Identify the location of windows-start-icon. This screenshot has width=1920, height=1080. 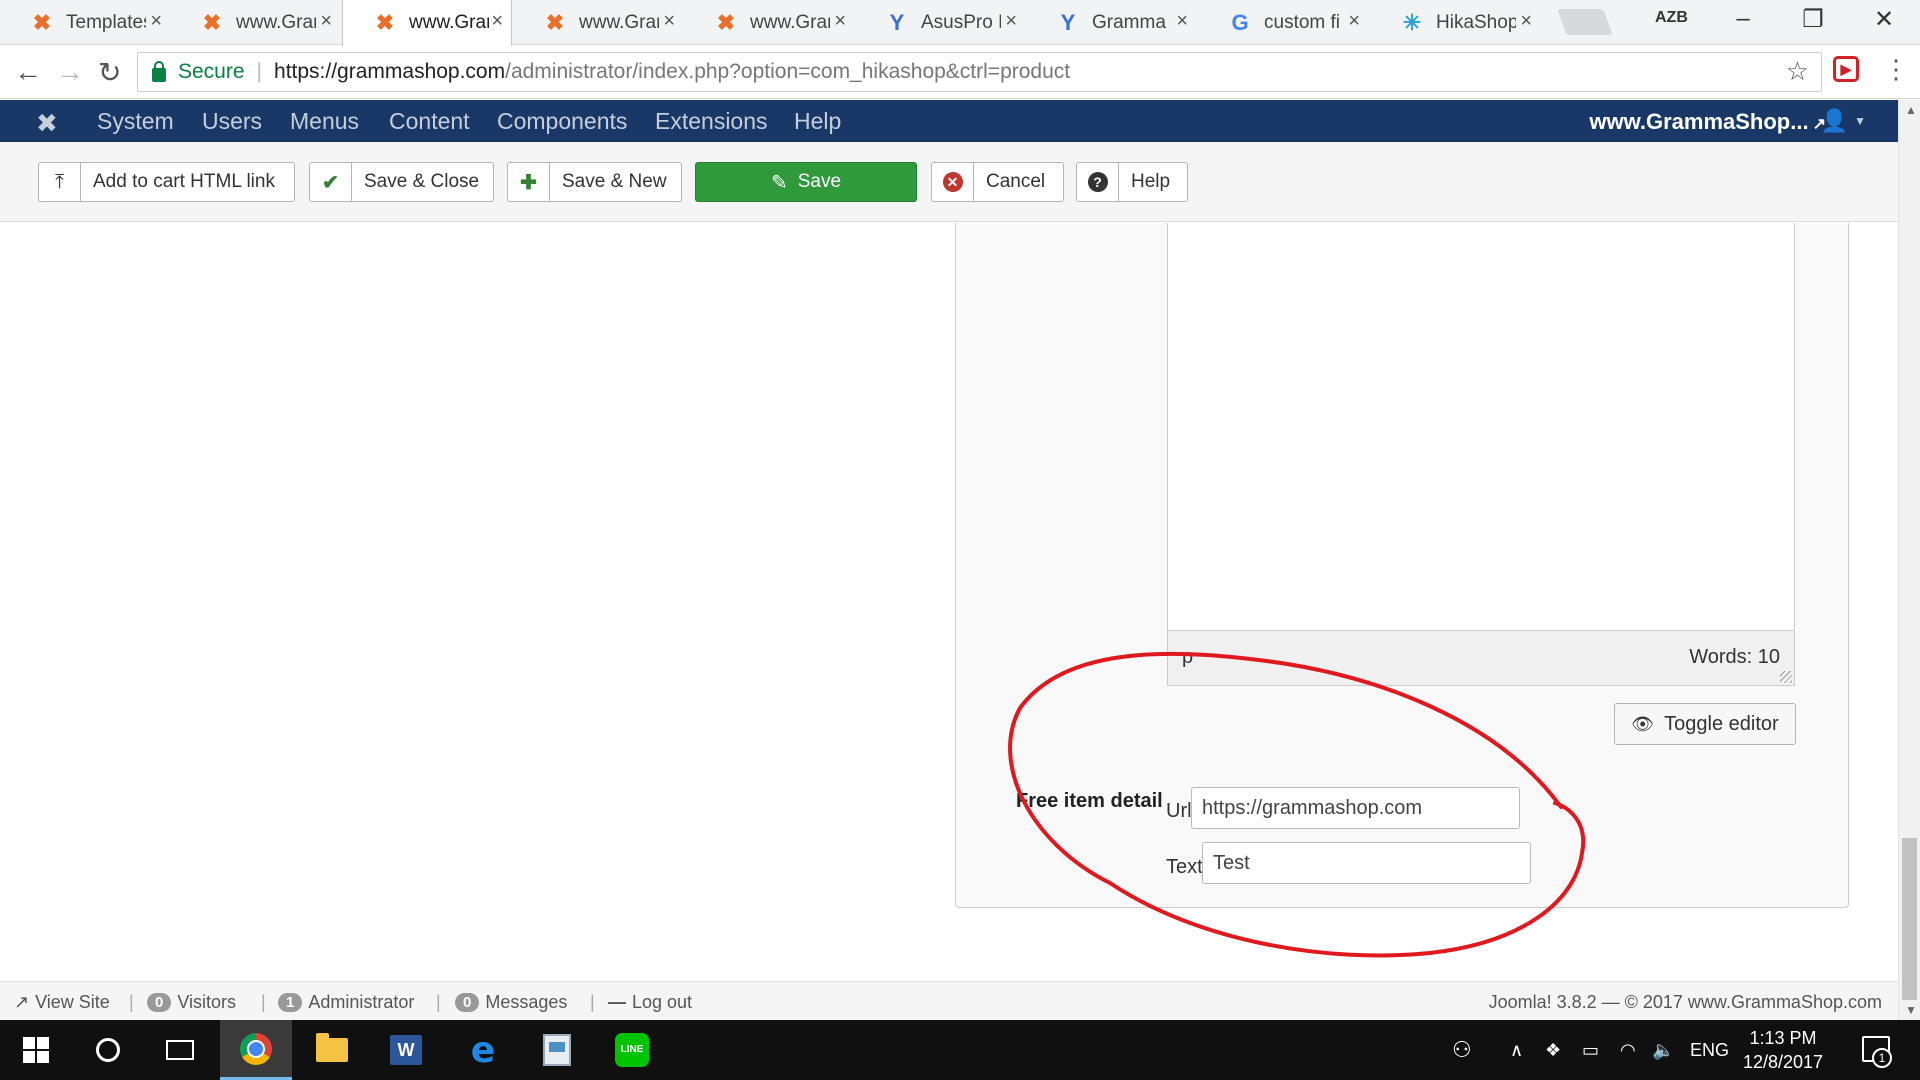
(36, 1050).